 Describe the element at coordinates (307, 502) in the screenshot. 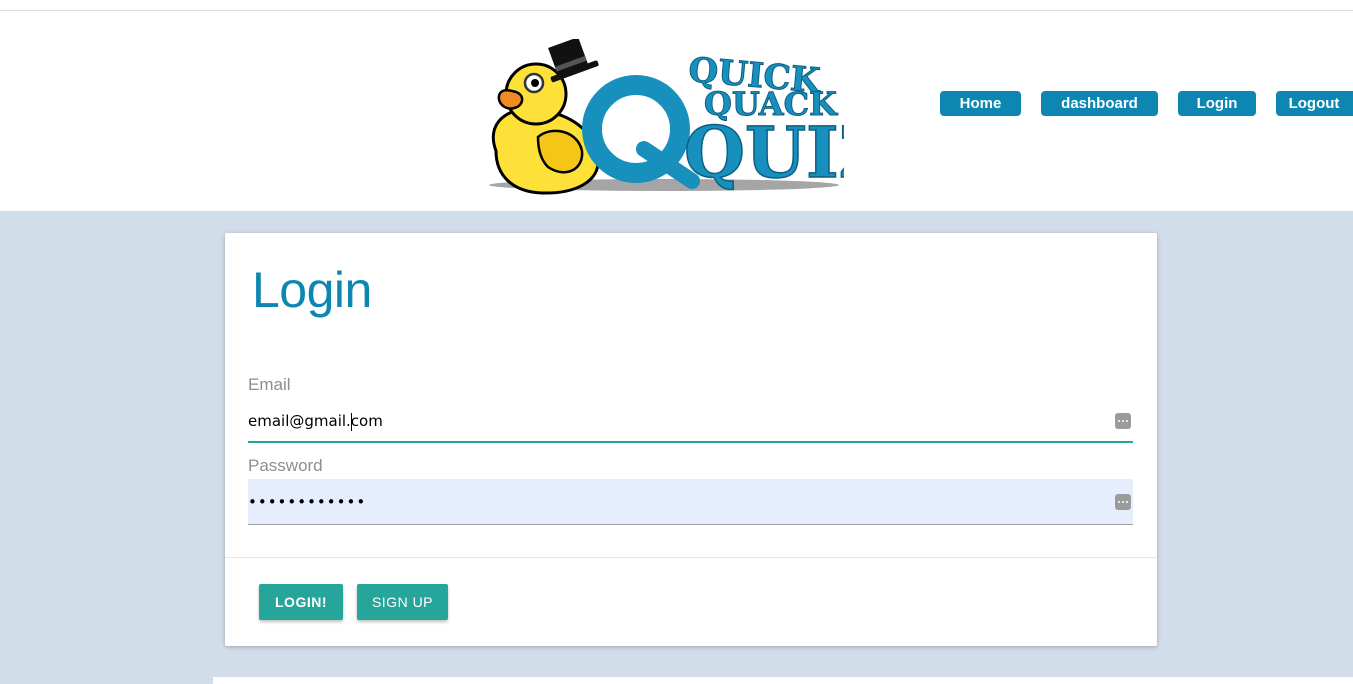

I see `password-masked-value: ••••••••••••` at that location.